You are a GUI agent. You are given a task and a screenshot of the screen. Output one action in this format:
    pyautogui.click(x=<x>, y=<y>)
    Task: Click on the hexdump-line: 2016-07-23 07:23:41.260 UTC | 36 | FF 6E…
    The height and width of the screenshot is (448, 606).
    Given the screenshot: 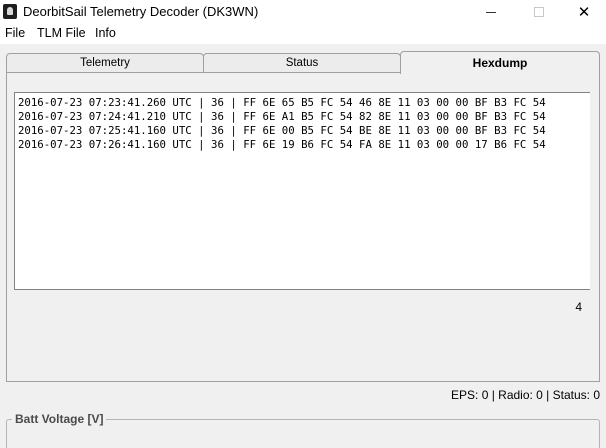 What is the action you would take?
    pyautogui.click(x=282, y=102)
    